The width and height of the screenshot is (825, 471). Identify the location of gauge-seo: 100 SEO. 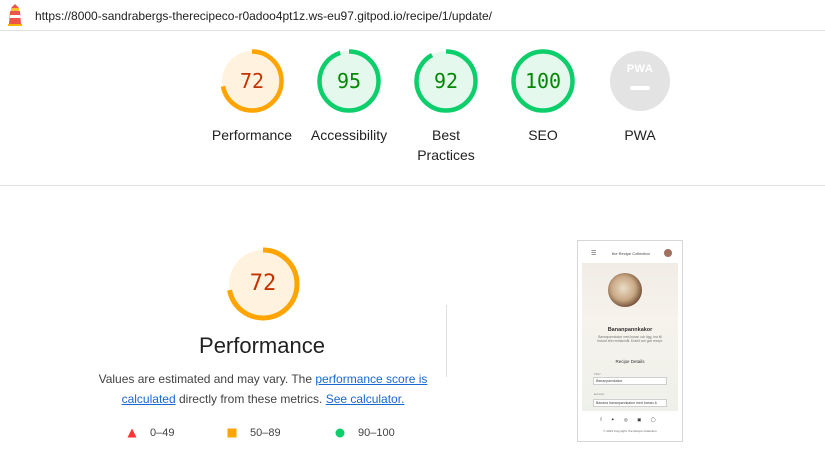
(543, 97).